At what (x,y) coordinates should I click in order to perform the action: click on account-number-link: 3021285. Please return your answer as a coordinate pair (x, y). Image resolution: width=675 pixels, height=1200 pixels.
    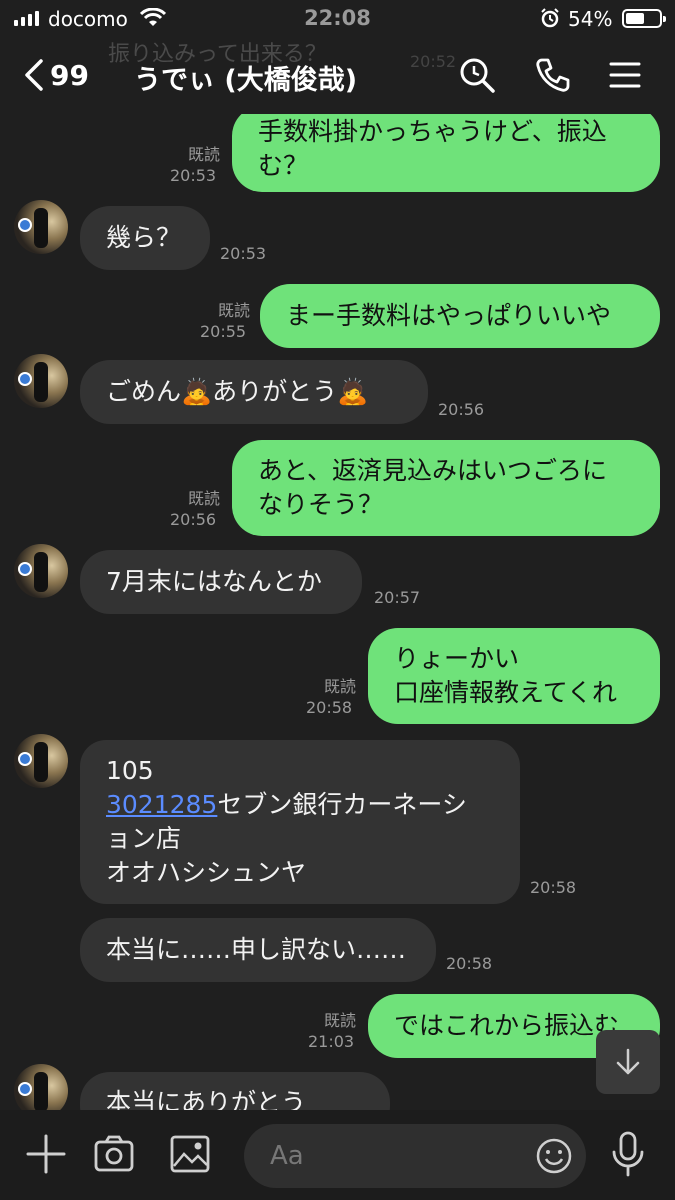
    Looking at the image, I should click on (161, 804).